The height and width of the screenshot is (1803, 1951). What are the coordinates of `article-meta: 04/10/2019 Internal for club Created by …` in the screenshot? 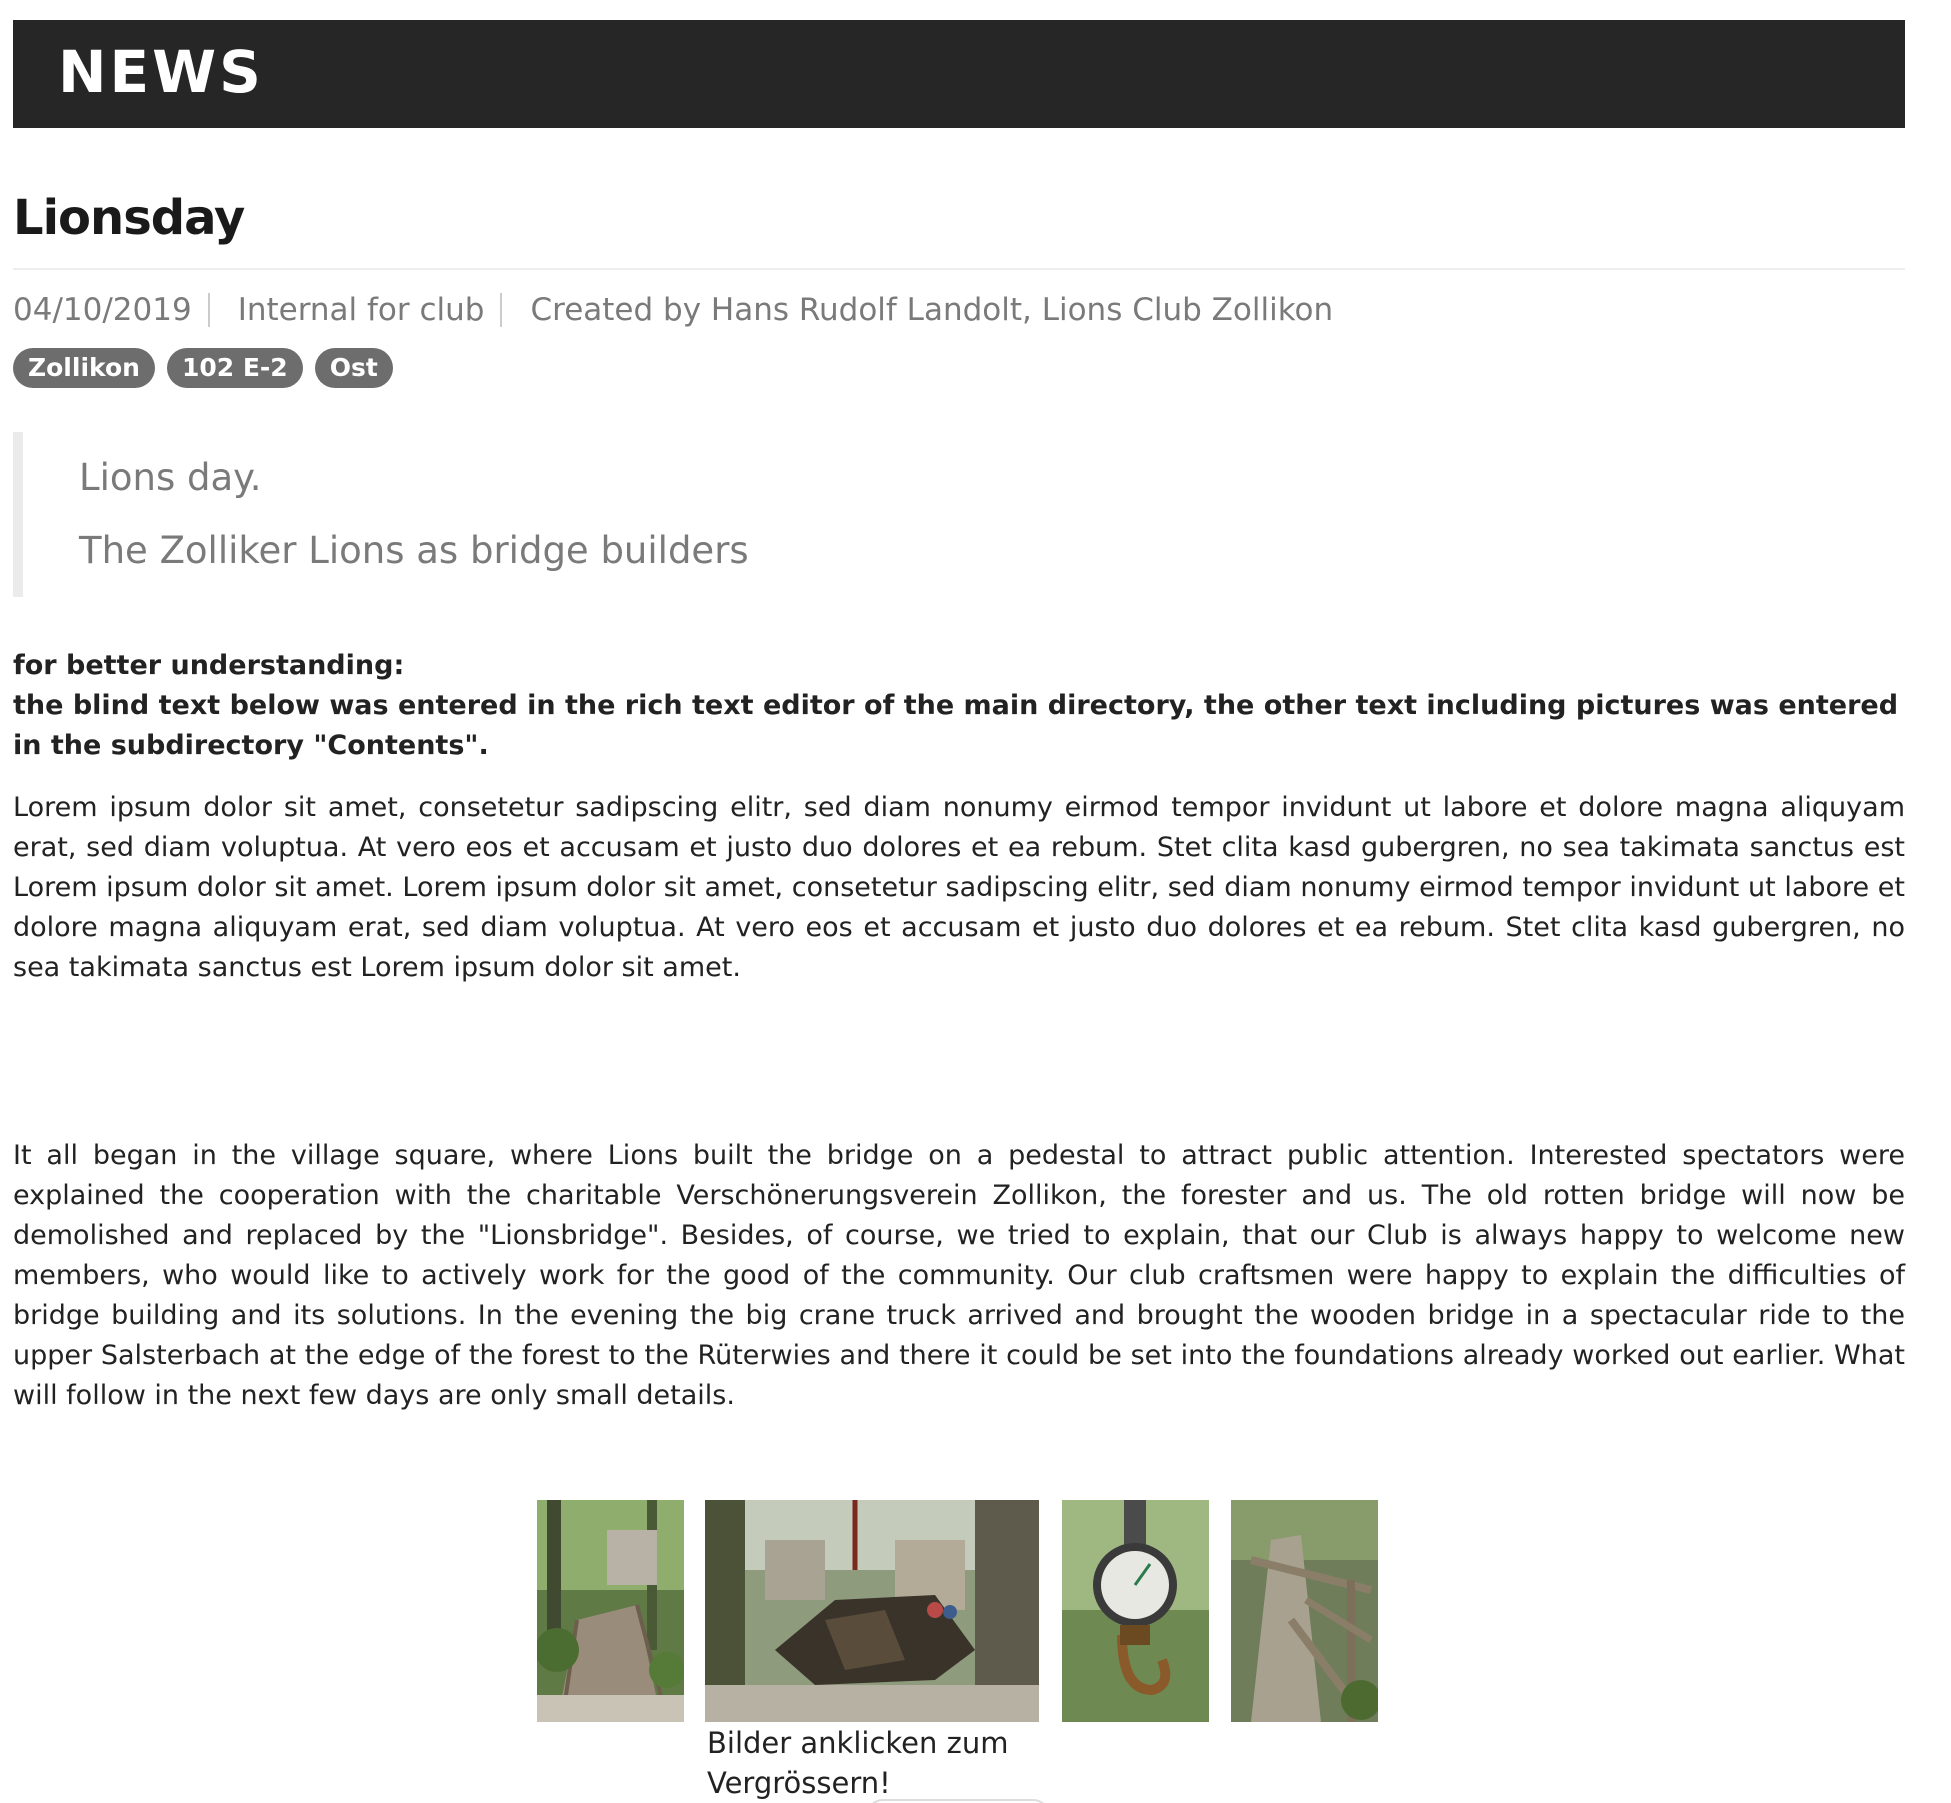 It's located at (681, 310).